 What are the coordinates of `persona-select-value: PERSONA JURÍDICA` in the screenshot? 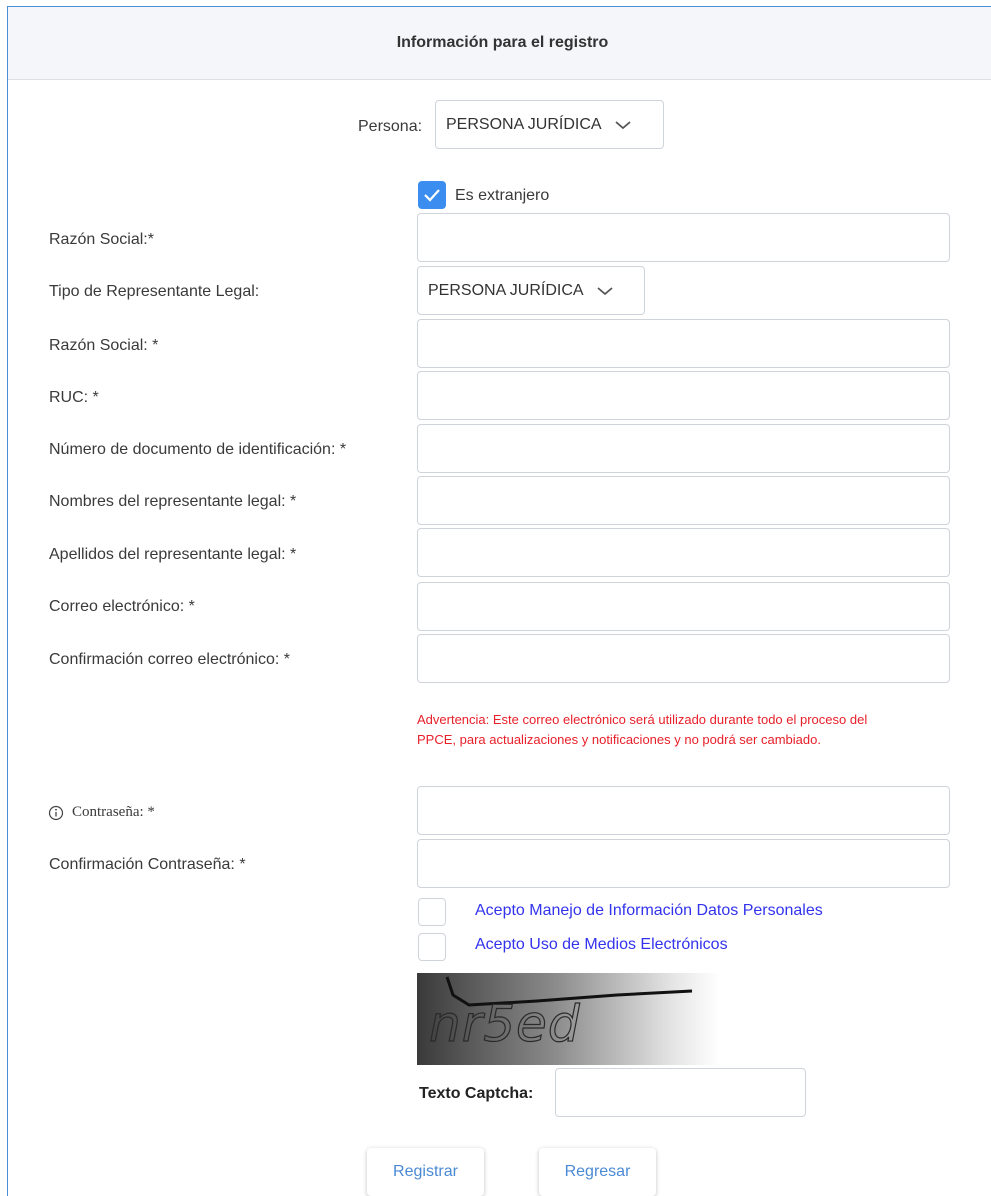 It's located at (524, 124).